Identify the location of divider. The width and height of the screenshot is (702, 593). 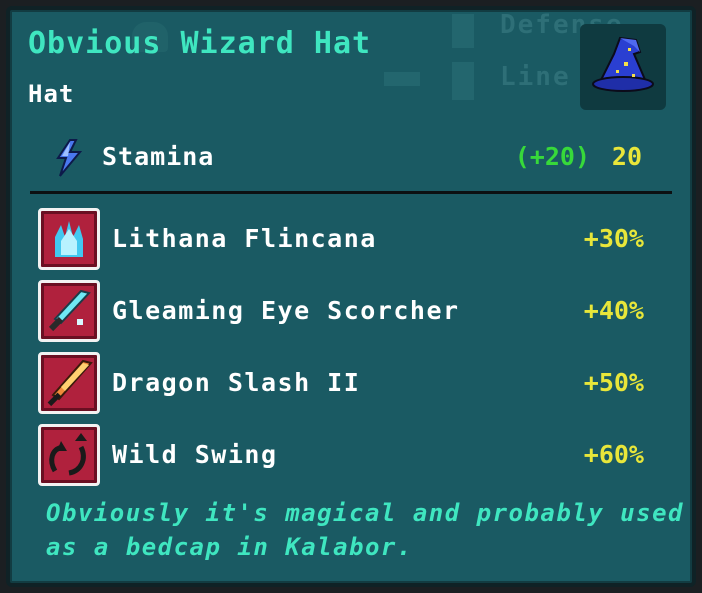
(351, 192).